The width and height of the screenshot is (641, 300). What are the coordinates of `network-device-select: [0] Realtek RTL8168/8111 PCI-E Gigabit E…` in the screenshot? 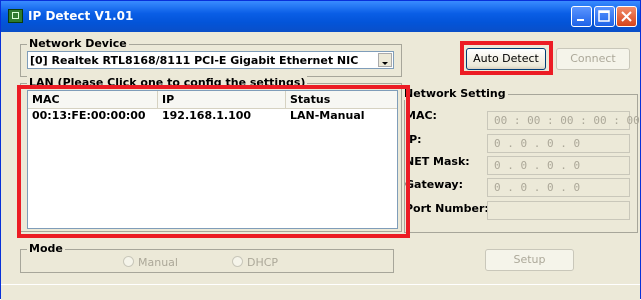 It's located at (210, 60).